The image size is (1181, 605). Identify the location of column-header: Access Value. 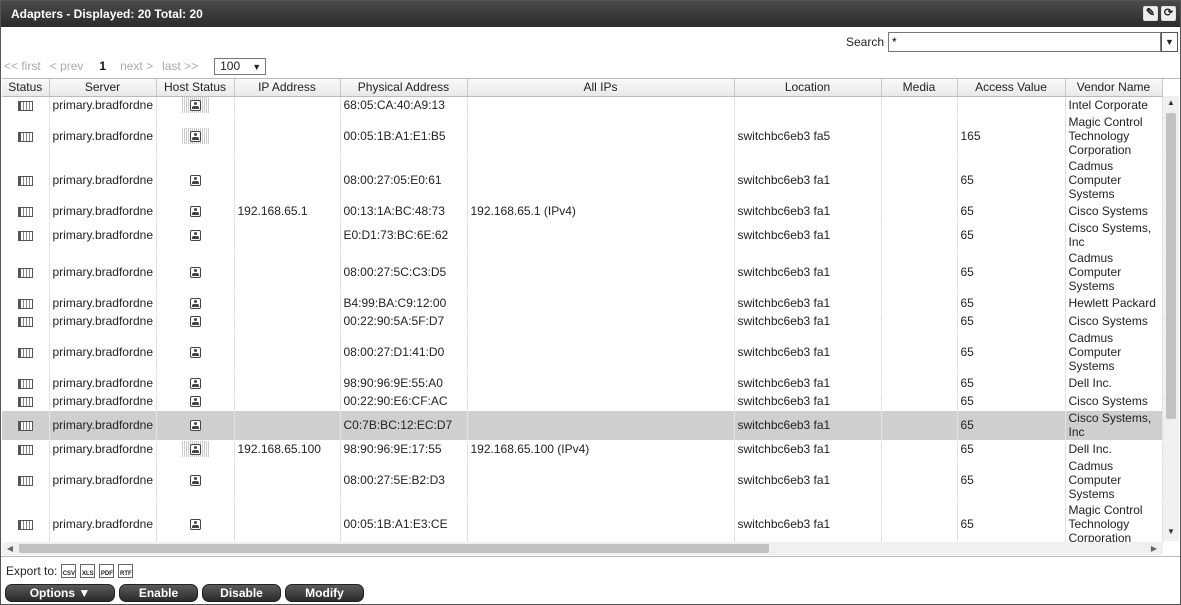
(1011, 88).